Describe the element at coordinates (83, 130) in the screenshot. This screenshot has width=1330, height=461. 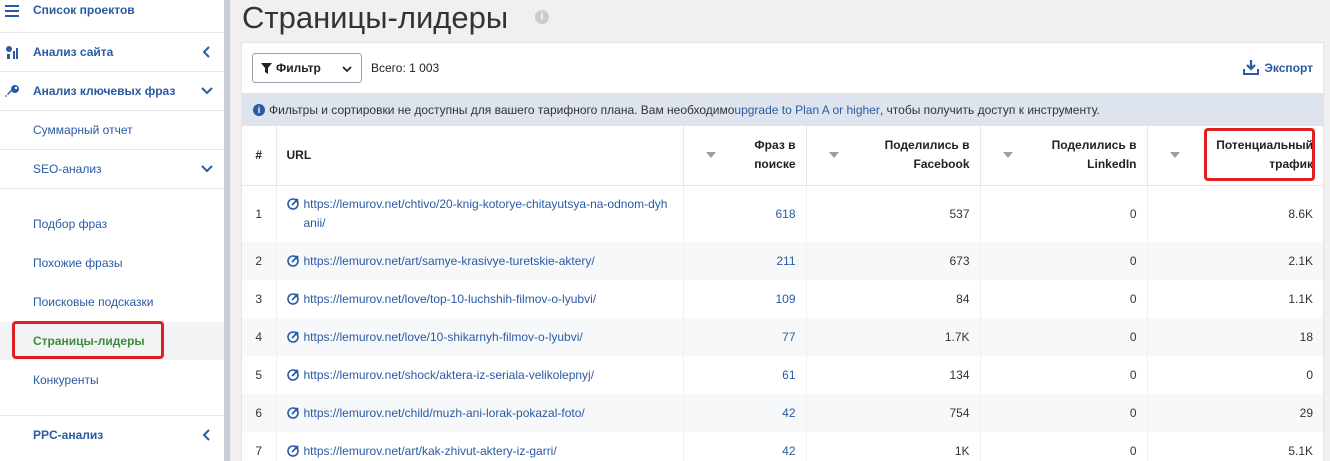
I see `sidebar-item-label: Суммарный отчет` at that location.